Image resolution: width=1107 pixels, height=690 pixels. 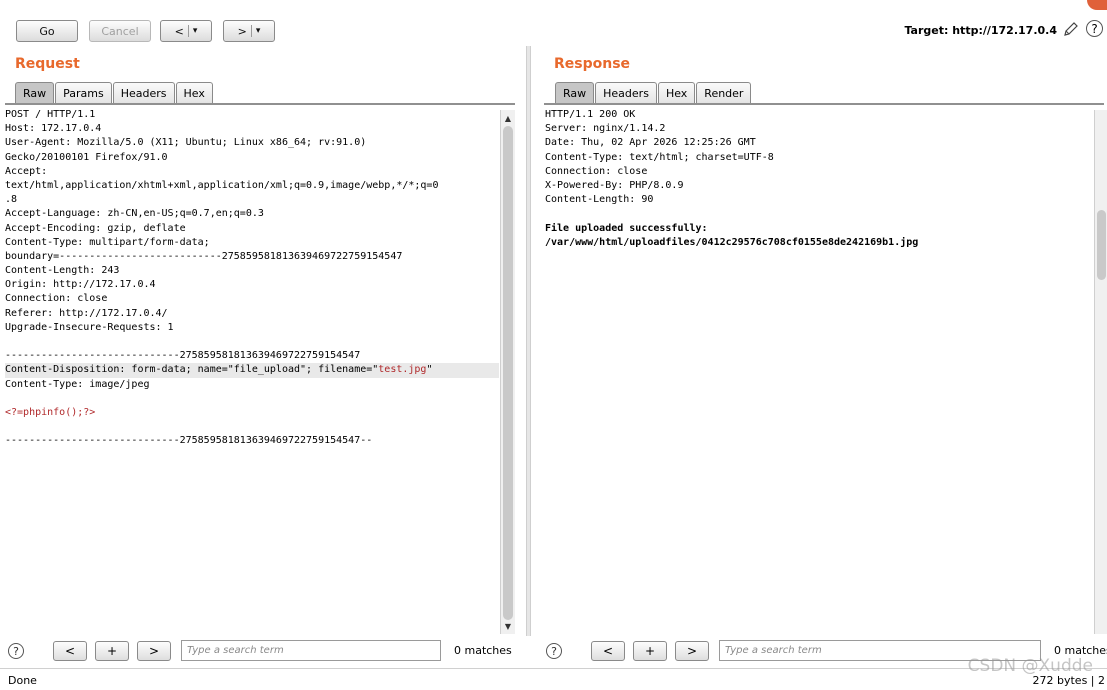 What do you see at coordinates (195, 31) in the screenshot?
I see `back-dropdown-icon: ▾` at bounding box center [195, 31].